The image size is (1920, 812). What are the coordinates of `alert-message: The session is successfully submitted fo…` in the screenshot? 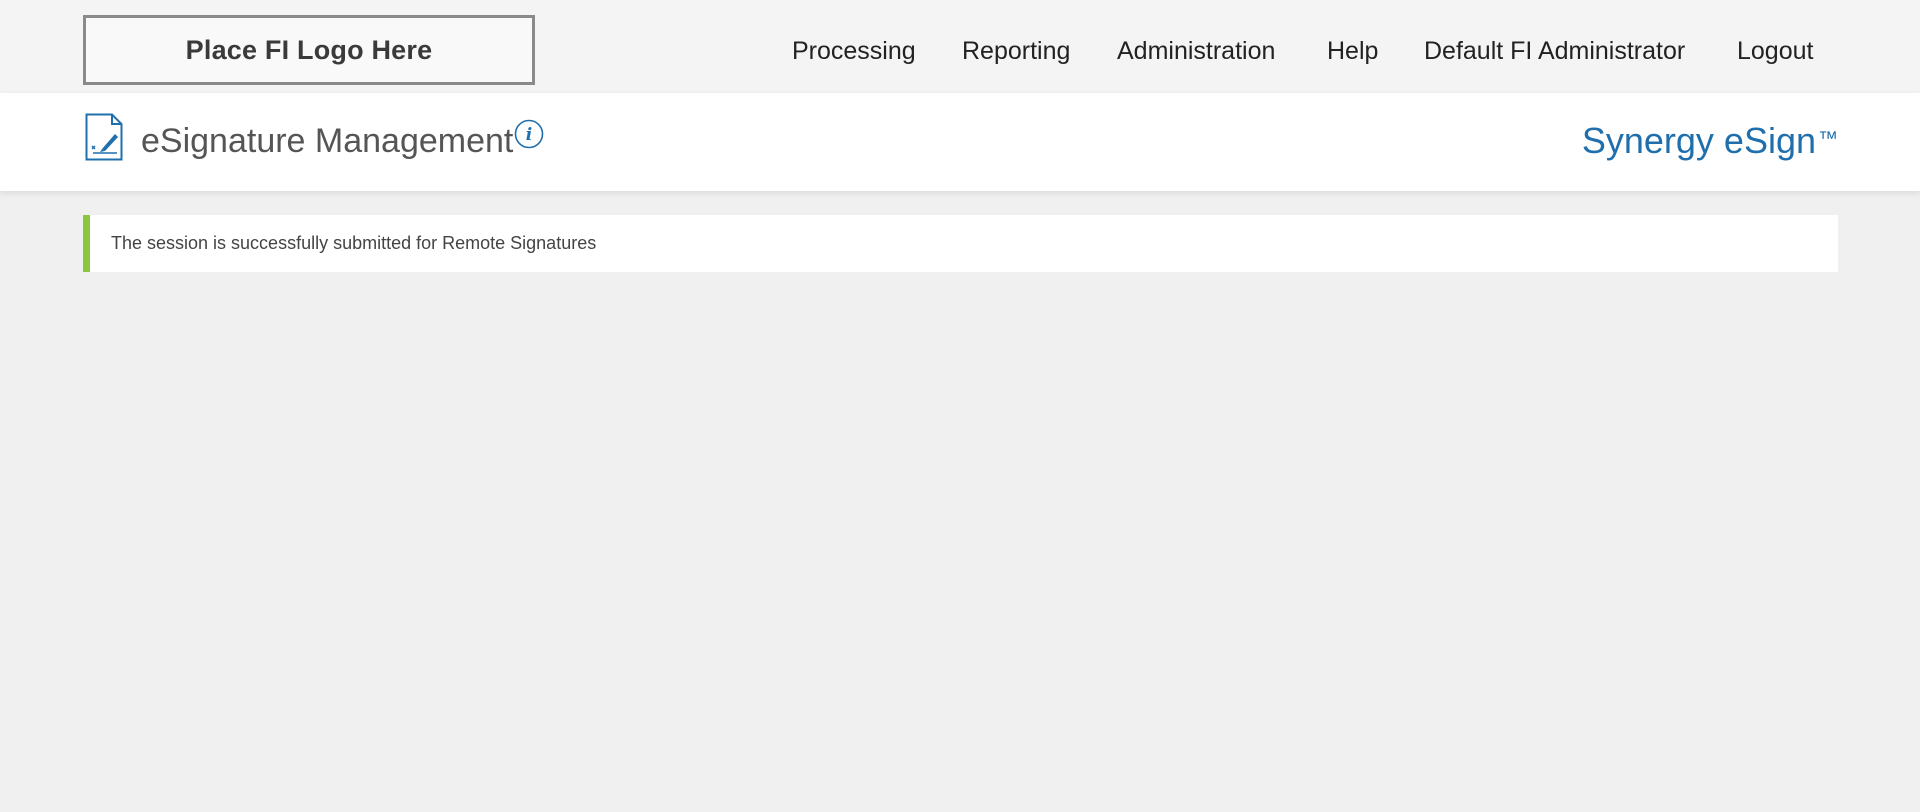 It's located at (354, 243).